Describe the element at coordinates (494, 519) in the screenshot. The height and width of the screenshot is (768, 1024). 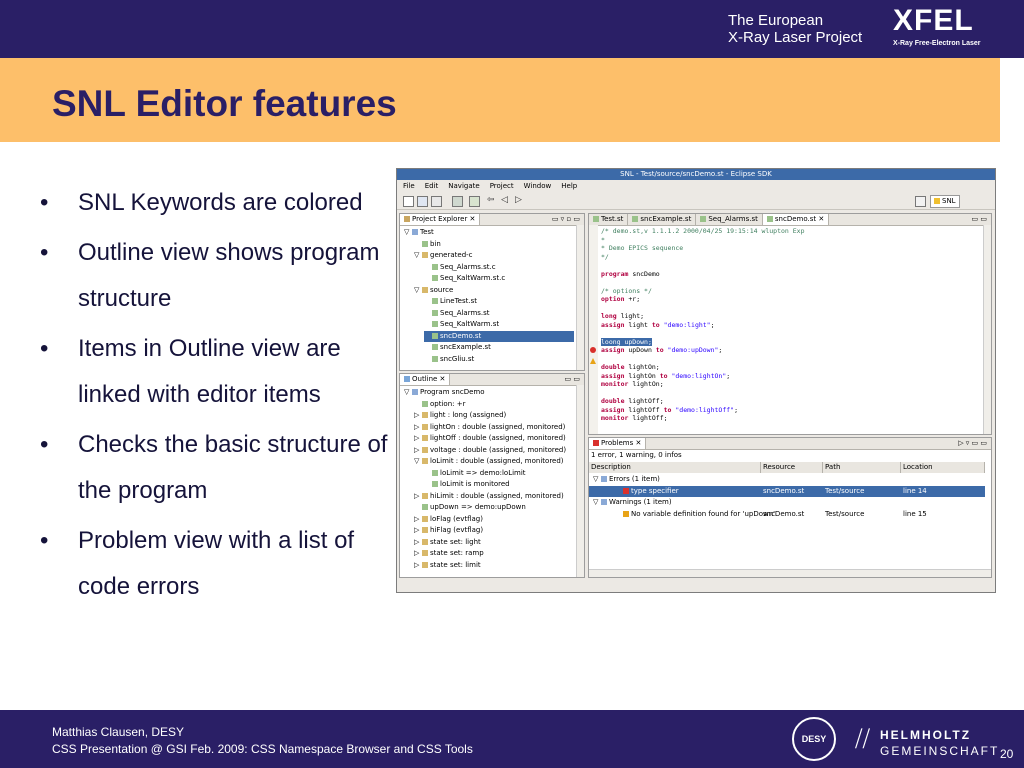
I see `outline-row: ▷ loFlag (evtflag)` at that location.